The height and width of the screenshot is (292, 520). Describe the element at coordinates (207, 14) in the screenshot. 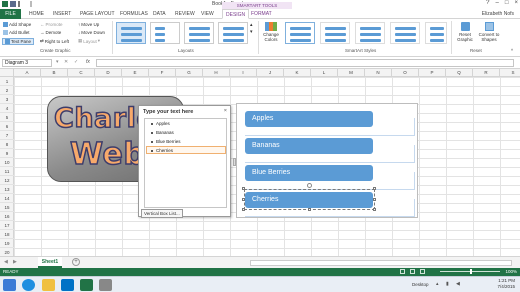

I see `tab-view: VIEW` at that location.